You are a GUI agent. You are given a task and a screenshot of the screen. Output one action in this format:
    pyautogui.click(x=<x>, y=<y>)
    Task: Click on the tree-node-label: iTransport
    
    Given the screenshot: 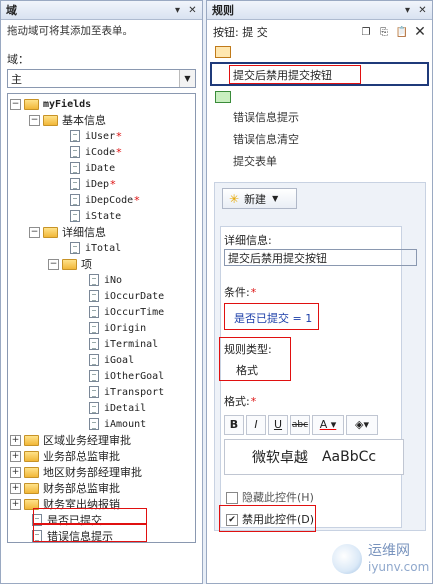 What is the action you would take?
    pyautogui.click(x=134, y=392)
    